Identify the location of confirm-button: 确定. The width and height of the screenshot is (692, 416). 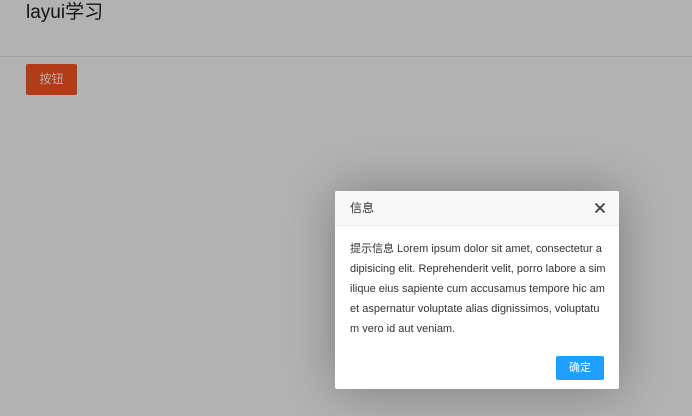
(580, 368).